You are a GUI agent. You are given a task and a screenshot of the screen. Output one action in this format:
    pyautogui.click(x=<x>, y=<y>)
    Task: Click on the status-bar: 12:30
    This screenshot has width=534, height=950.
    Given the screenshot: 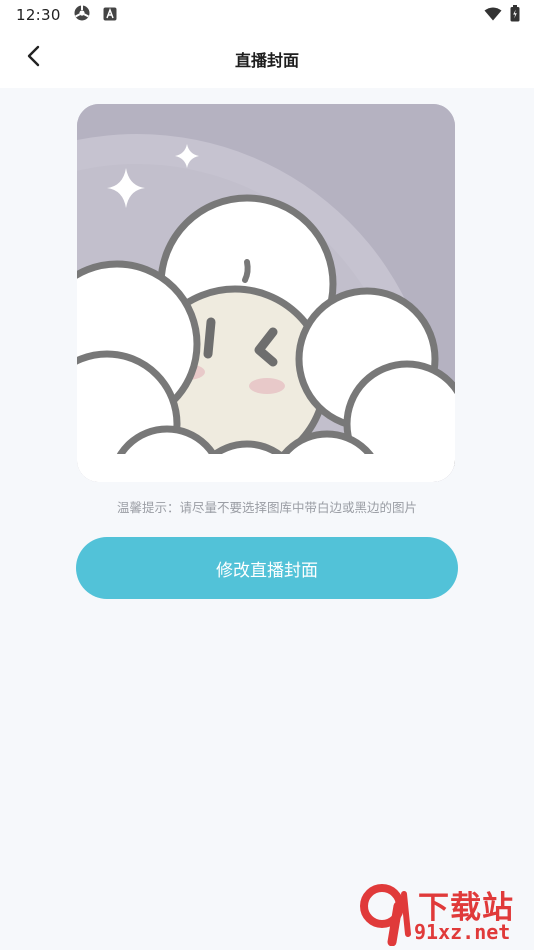 What is the action you would take?
    pyautogui.click(x=267, y=15)
    